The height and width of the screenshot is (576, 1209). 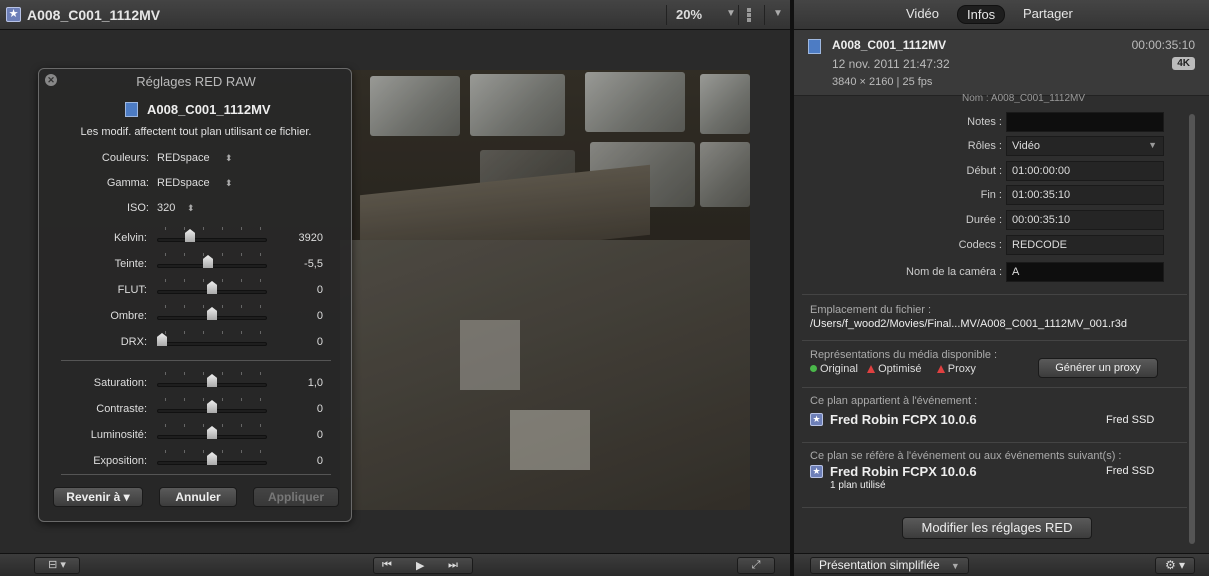 I want to click on next-edit-icon: ⏭, so click(x=453, y=565).